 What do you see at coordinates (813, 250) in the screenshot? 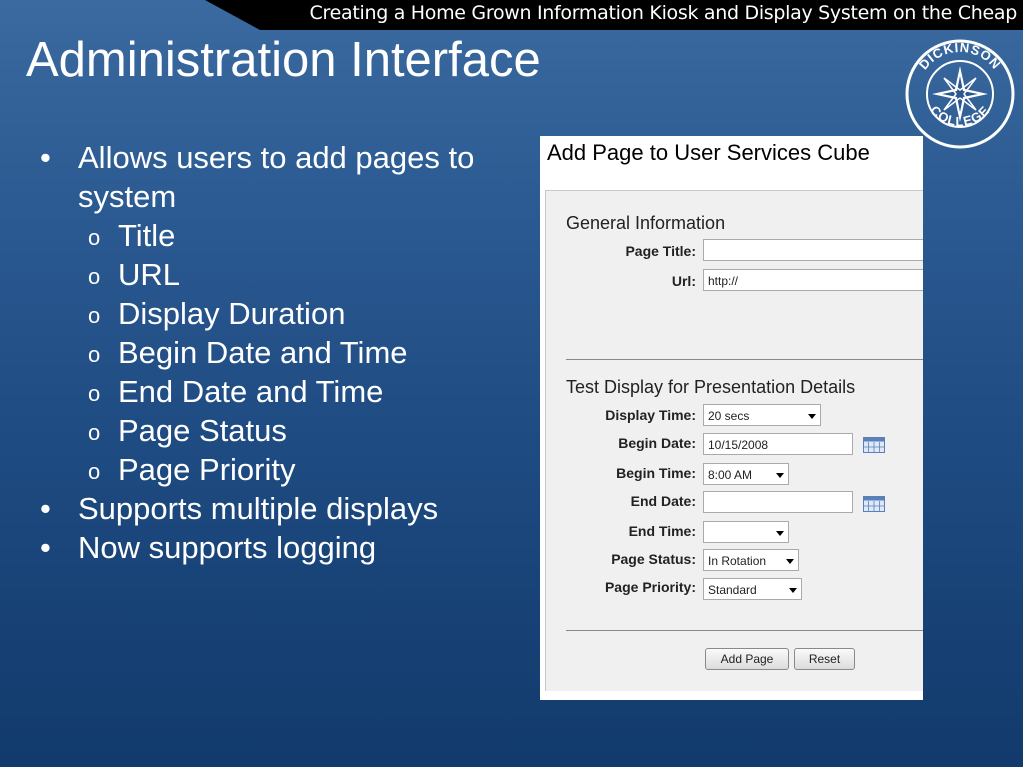
I see `page-title-input` at bounding box center [813, 250].